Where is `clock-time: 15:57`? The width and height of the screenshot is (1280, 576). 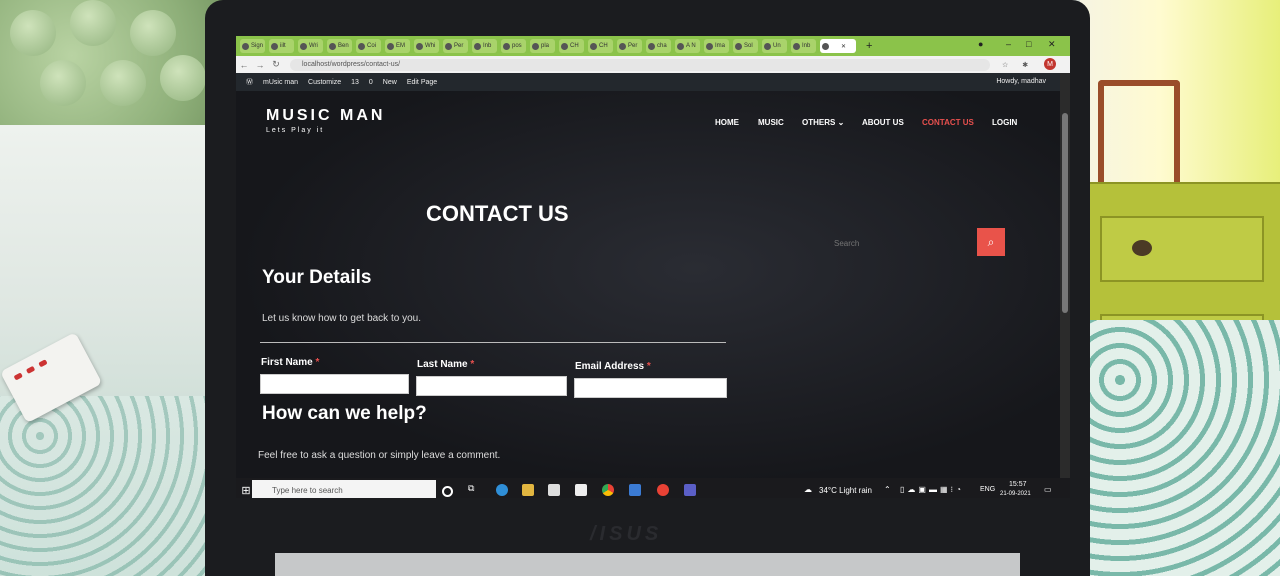 clock-time: 15:57 is located at coordinates (1018, 484).